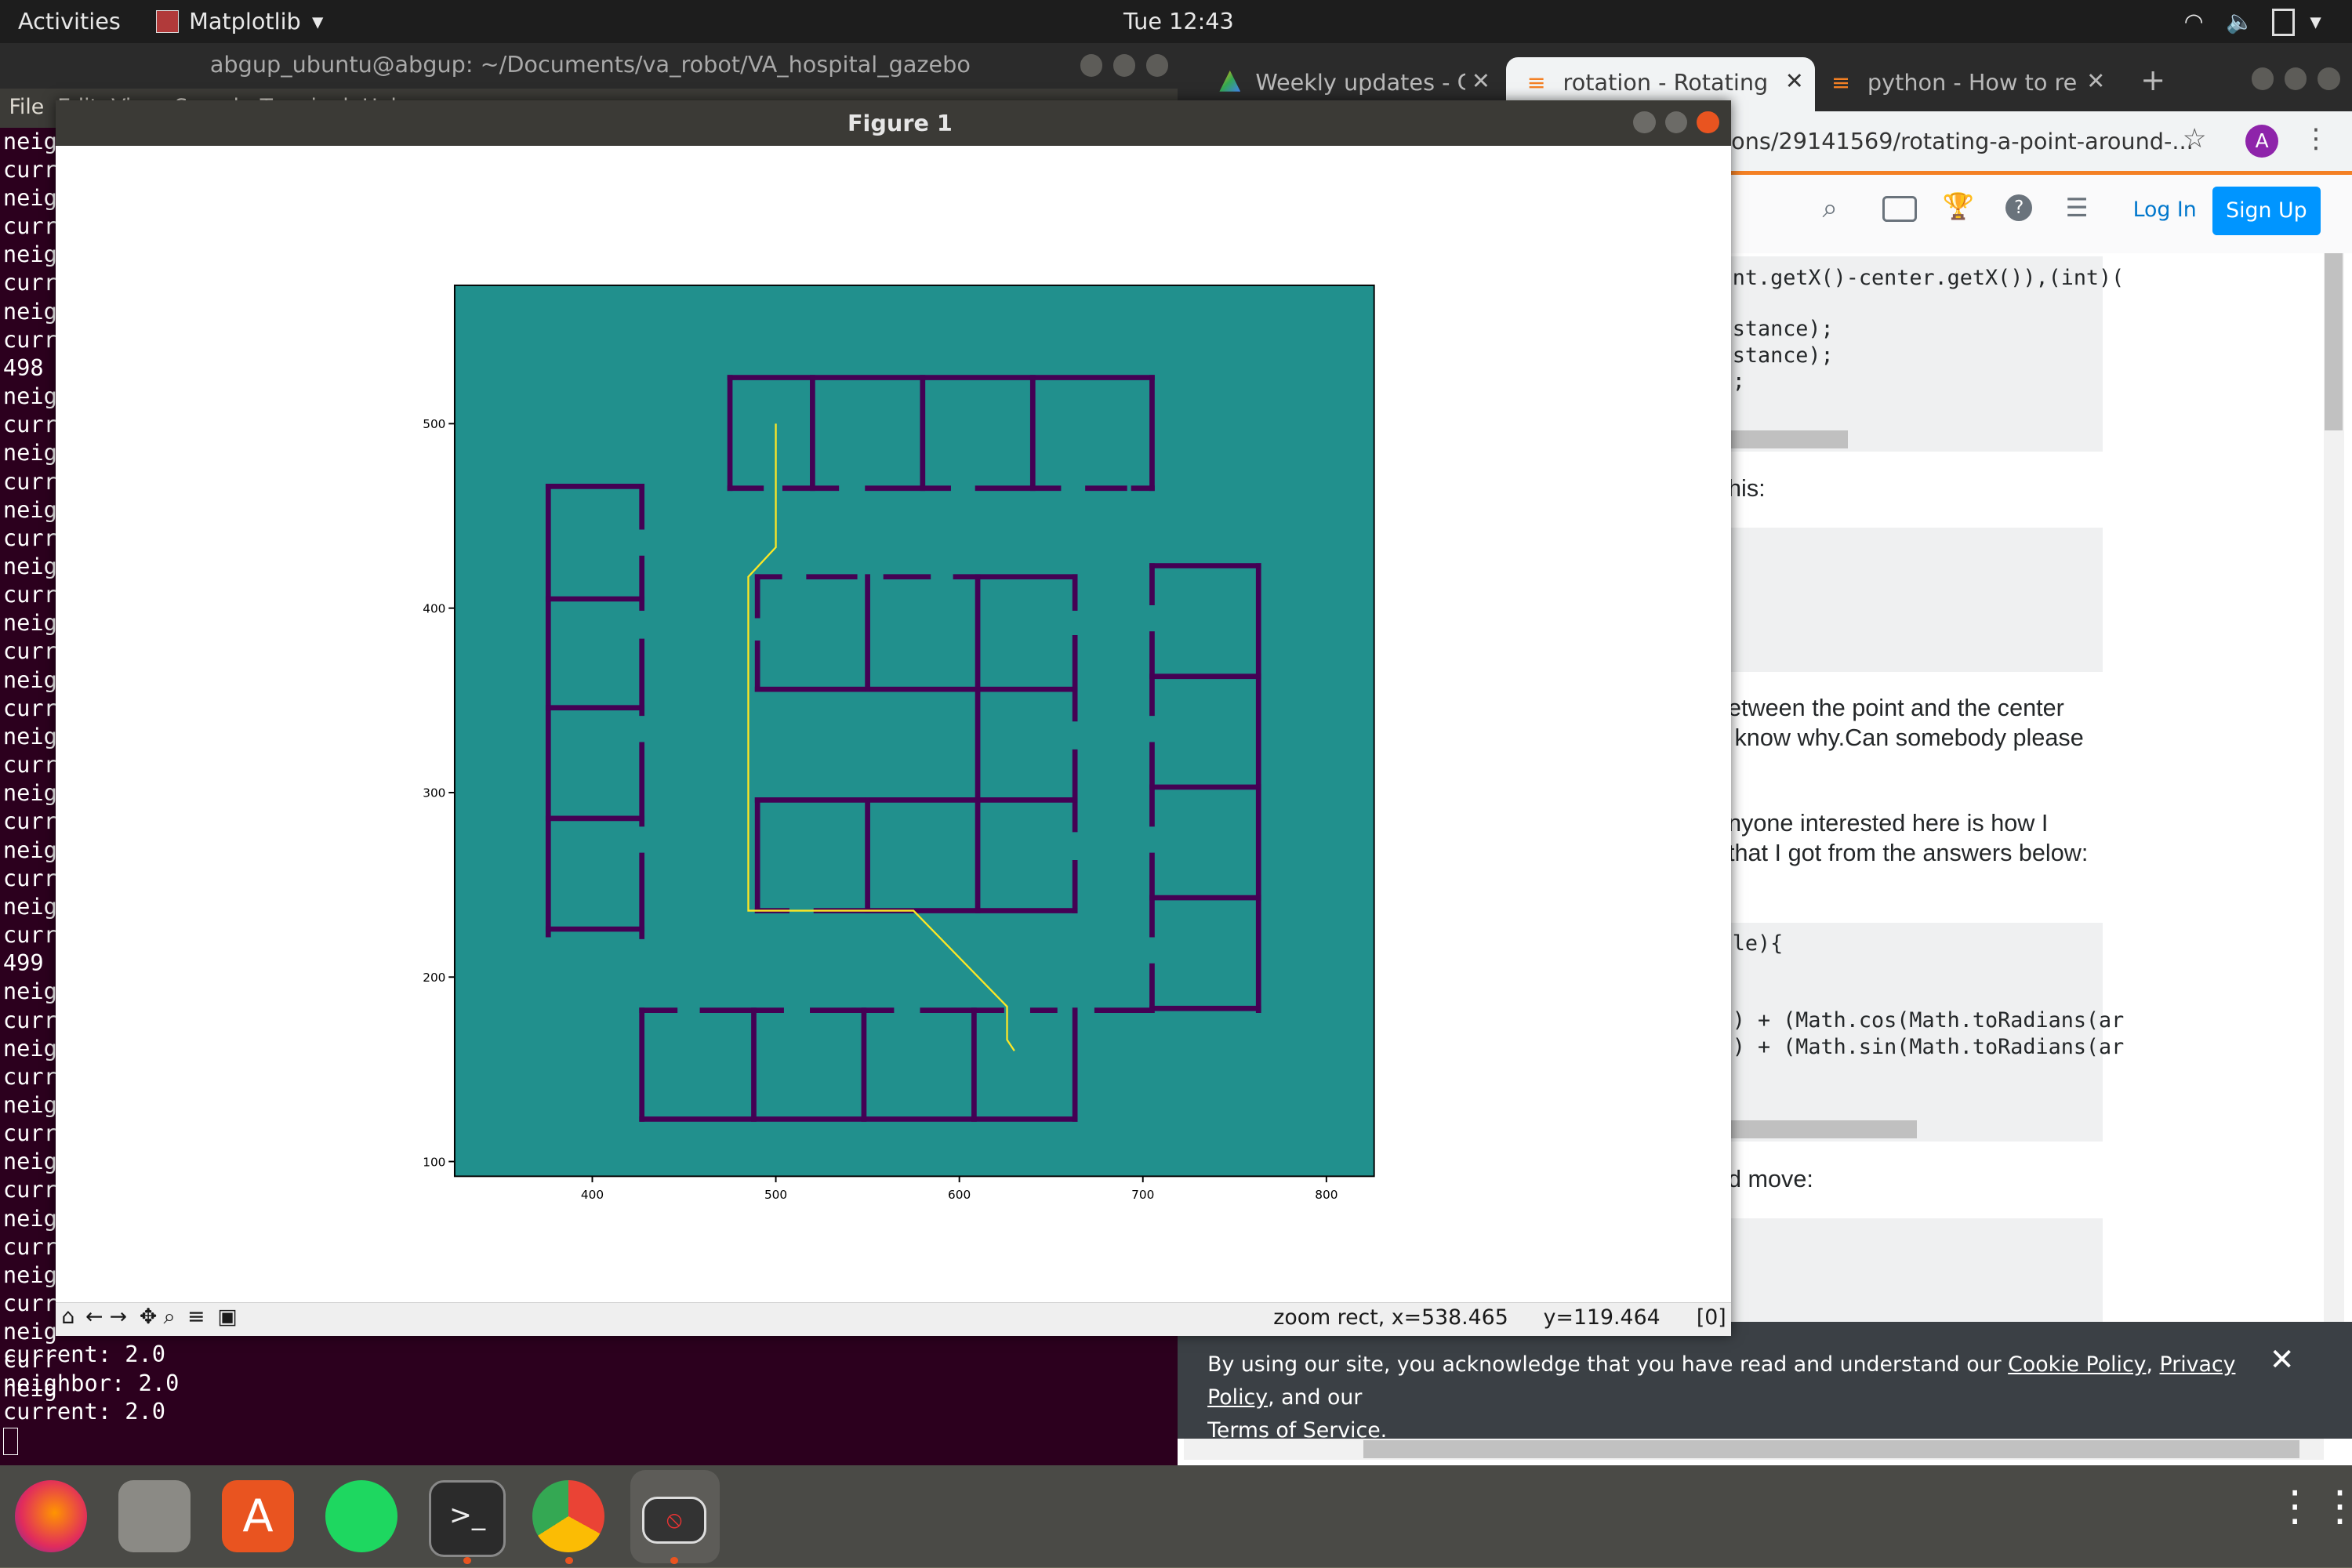 This screenshot has width=2352, height=1568. What do you see at coordinates (589, 1401) in the screenshot?
I see `terminal-bottom-output: current: 2.0 neighbor: 2.0 current: 2.0` at bounding box center [589, 1401].